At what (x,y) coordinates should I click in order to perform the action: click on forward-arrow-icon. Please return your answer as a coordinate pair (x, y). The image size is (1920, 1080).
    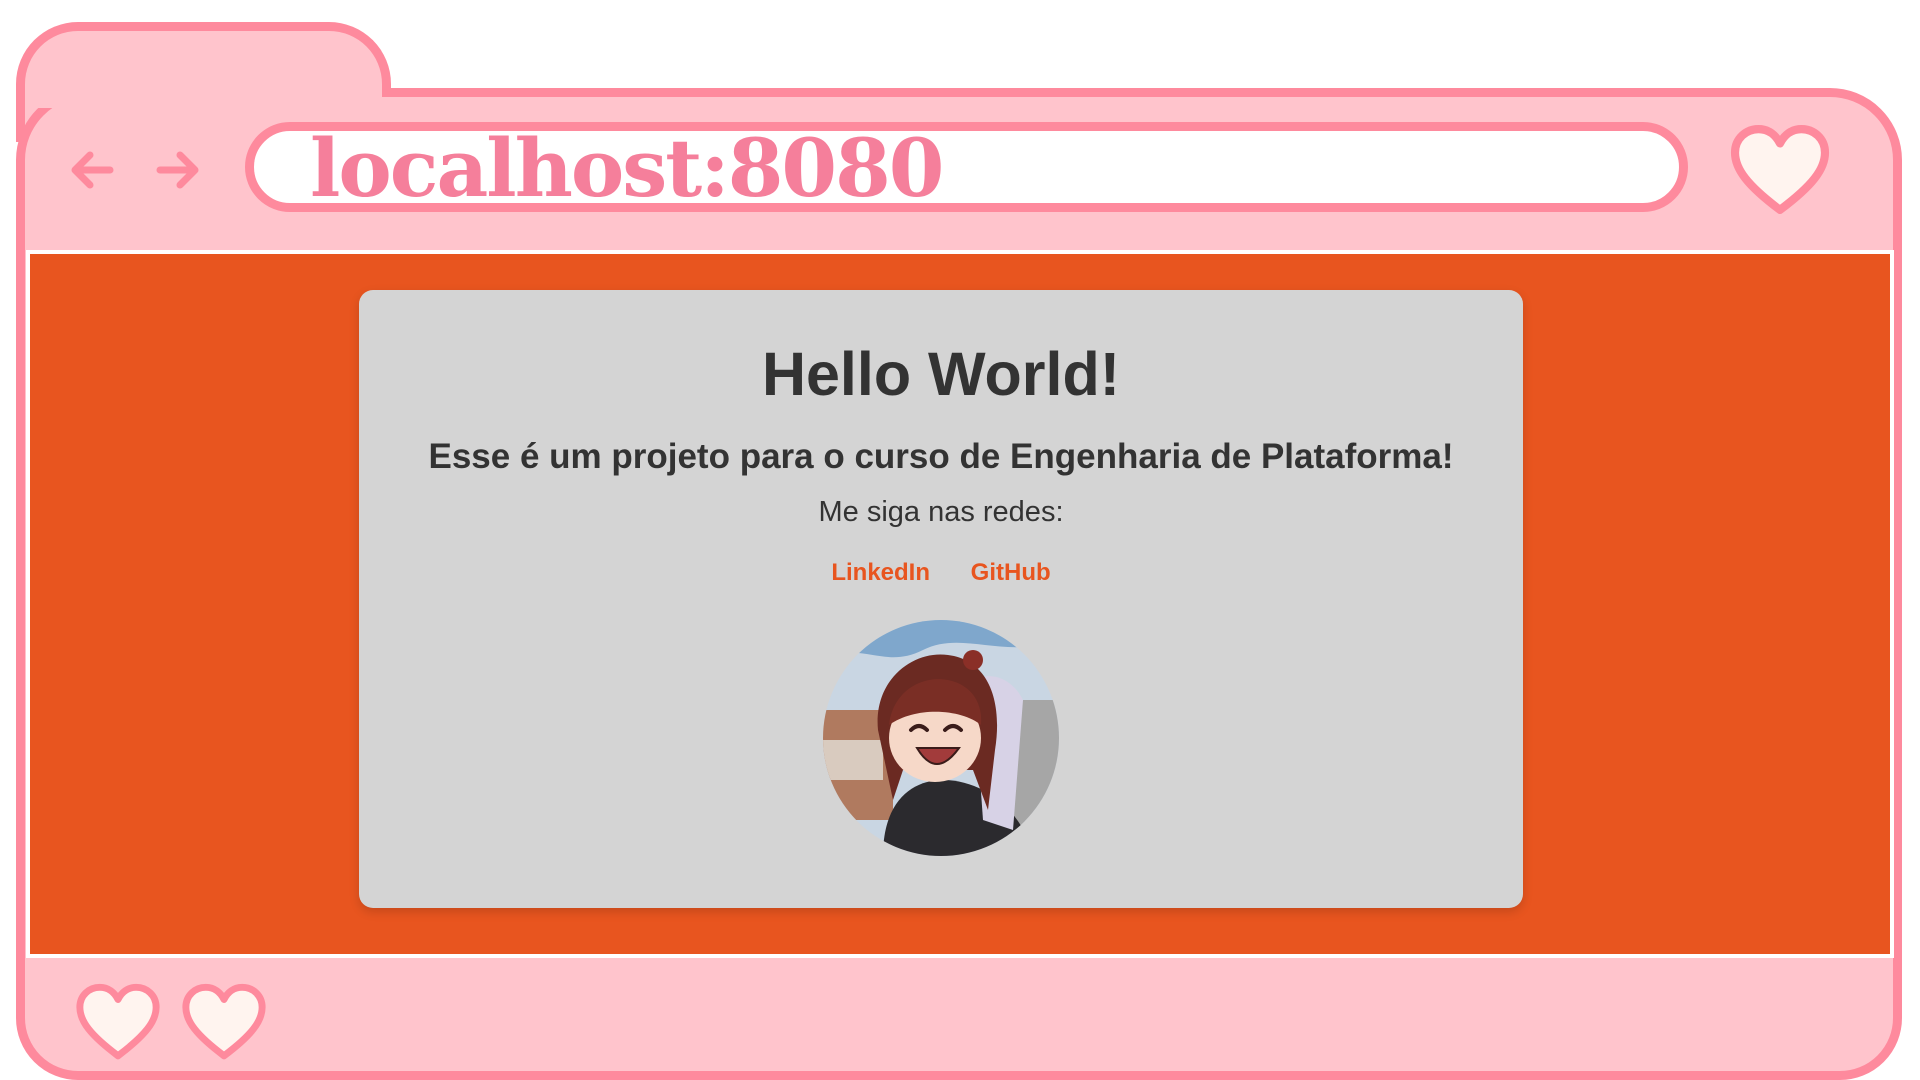
    Looking at the image, I should click on (177, 170).